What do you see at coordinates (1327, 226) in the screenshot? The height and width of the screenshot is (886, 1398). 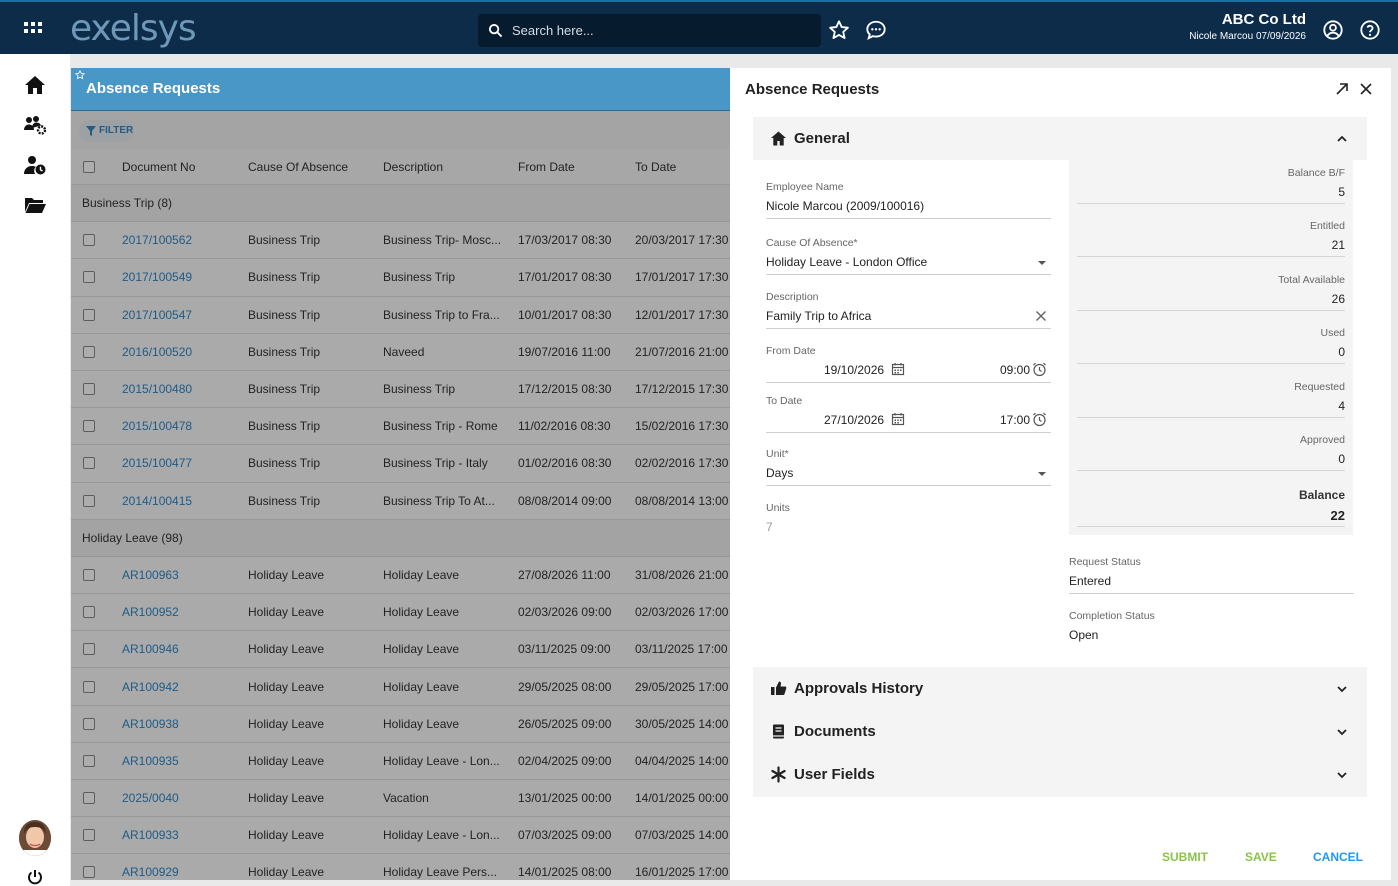 I see `balance-label: Entitled` at bounding box center [1327, 226].